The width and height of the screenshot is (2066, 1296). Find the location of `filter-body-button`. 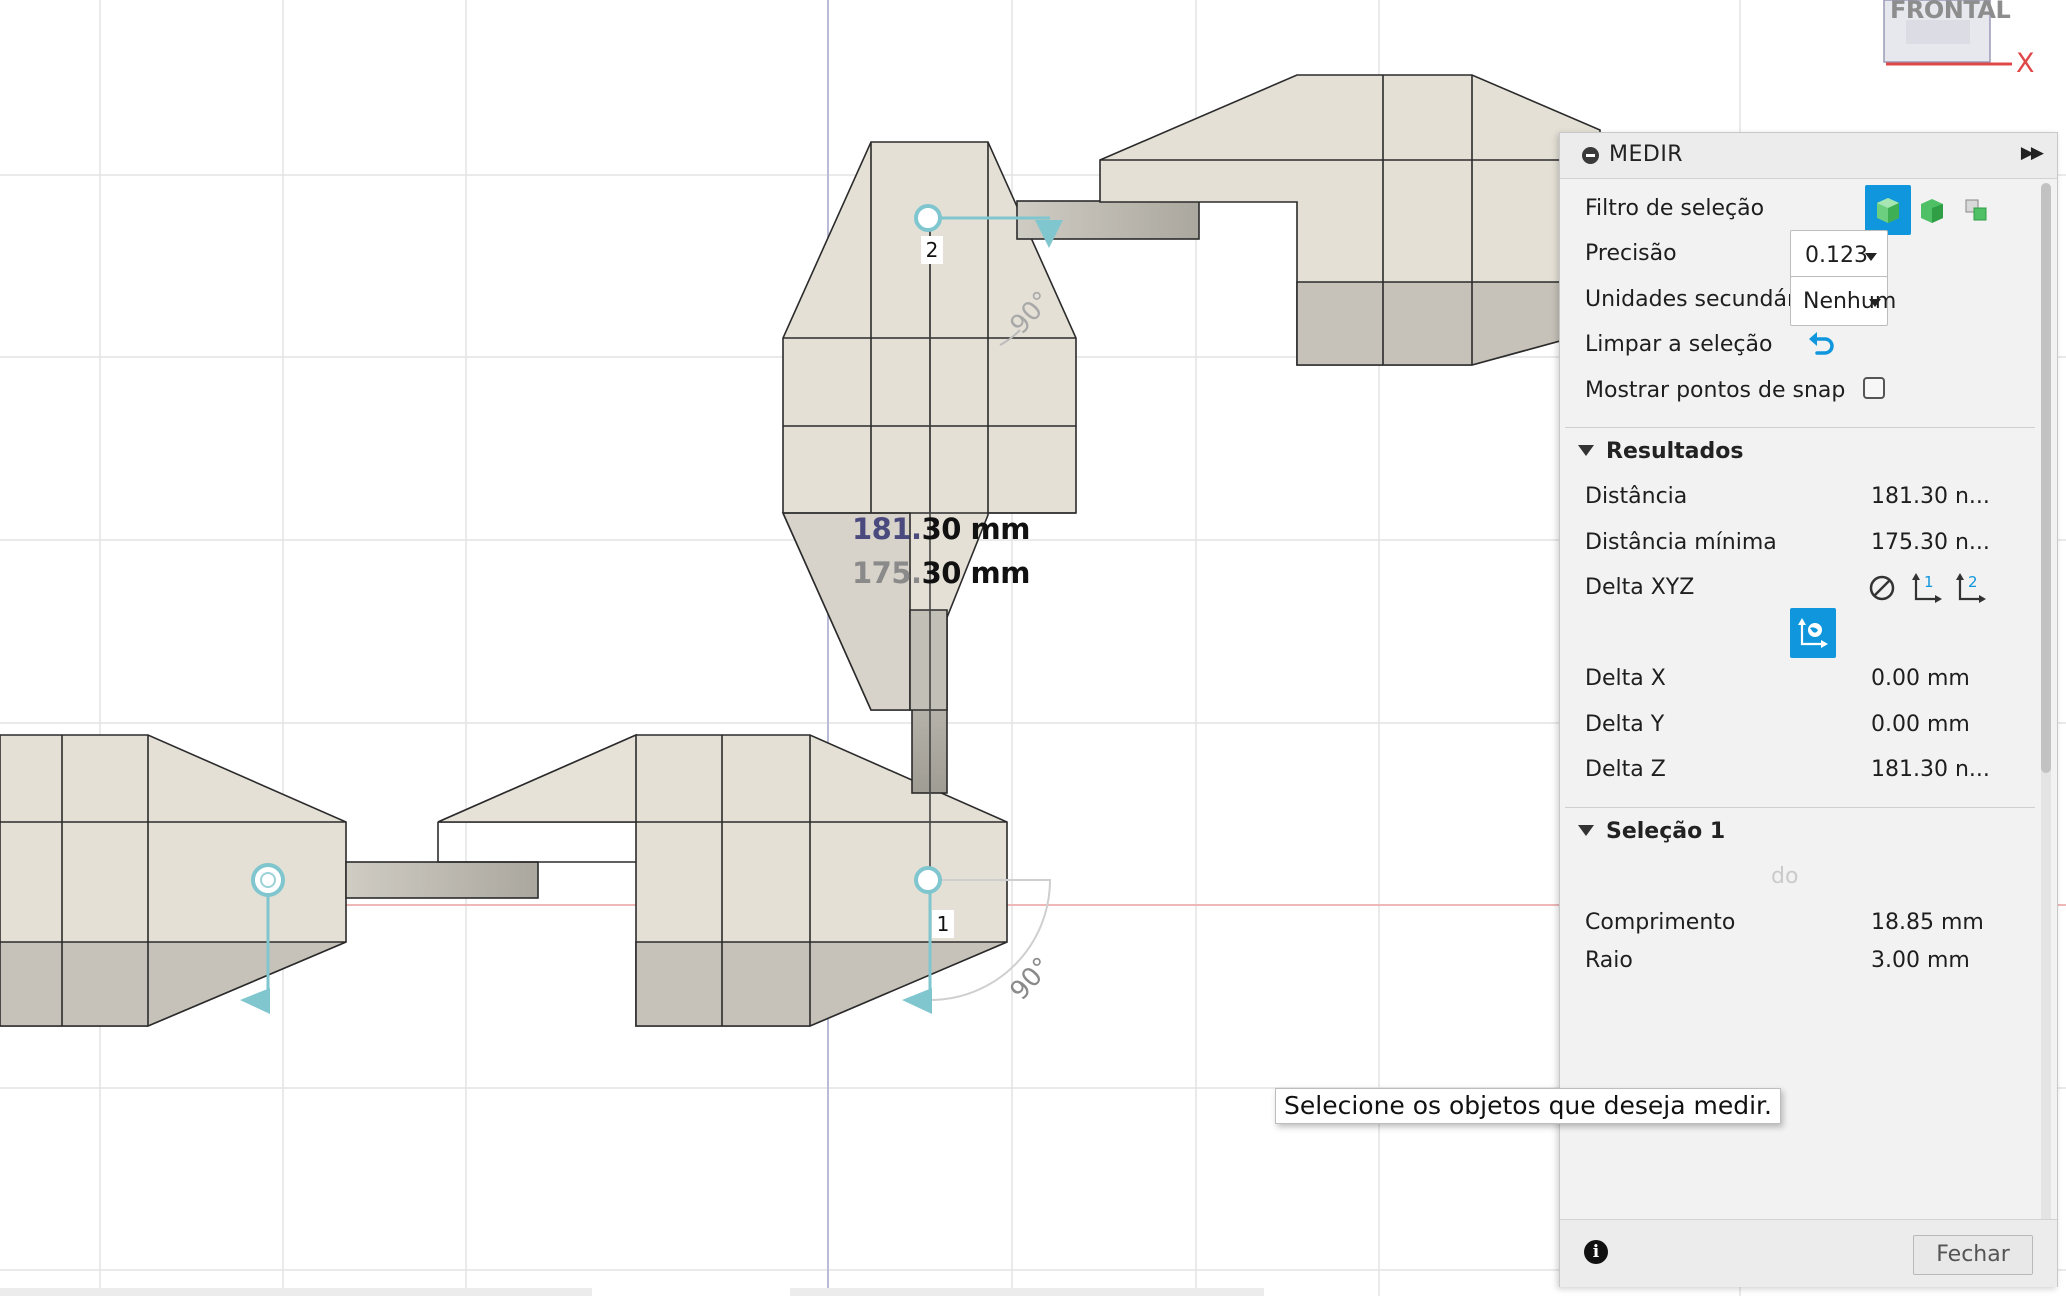

filter-body-button is located at coordinates (1888, 210).